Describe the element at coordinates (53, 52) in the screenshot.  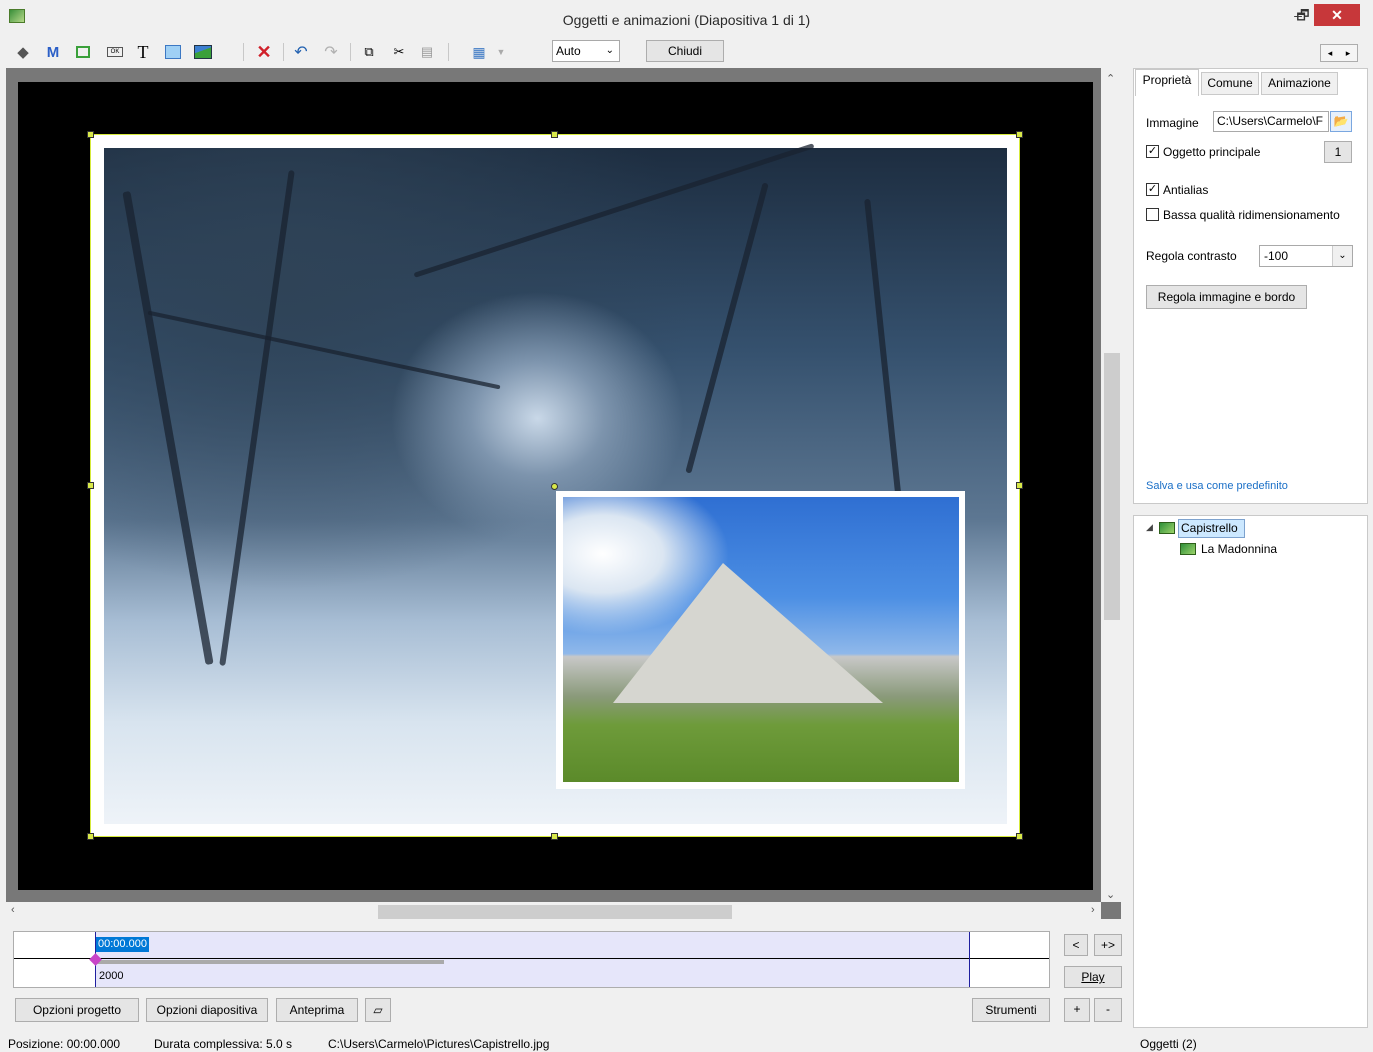
I see `mask-icon: M` at that location.